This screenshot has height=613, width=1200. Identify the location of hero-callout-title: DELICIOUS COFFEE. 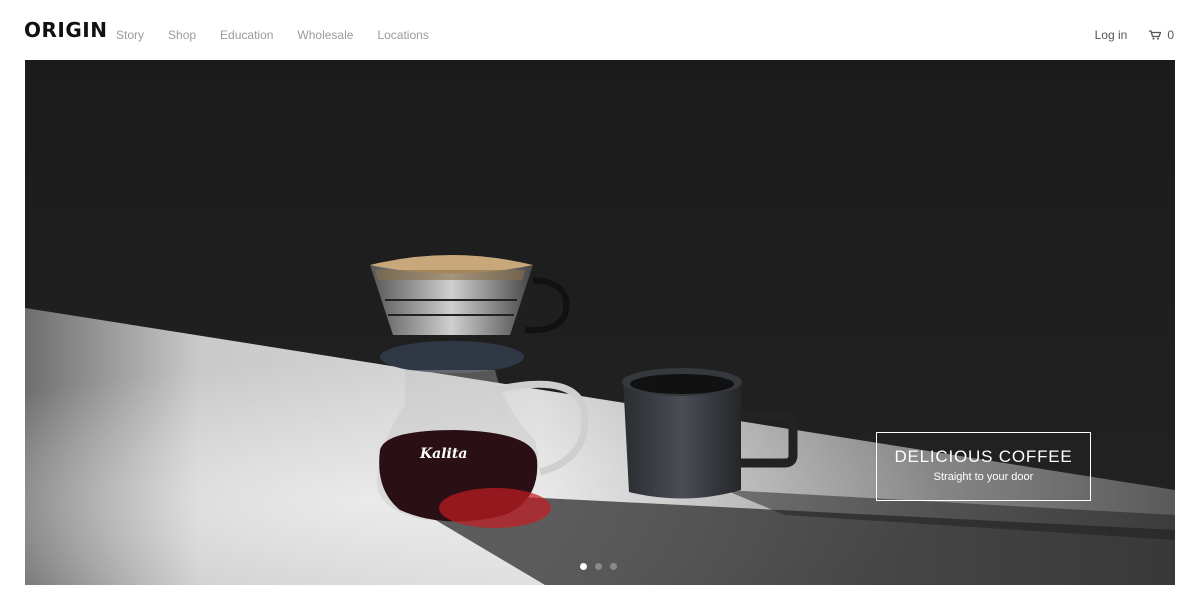
(983, 456).